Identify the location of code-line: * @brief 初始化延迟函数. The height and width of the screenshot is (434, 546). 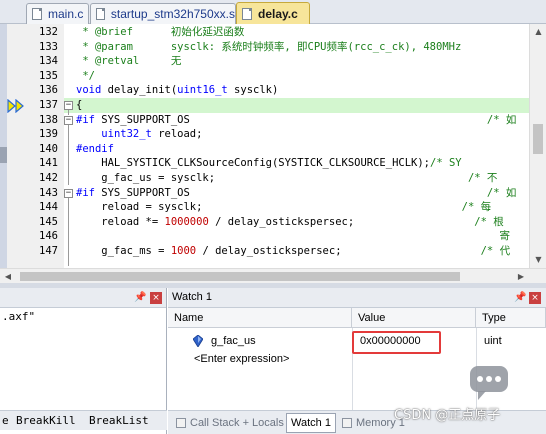
(296, 32).